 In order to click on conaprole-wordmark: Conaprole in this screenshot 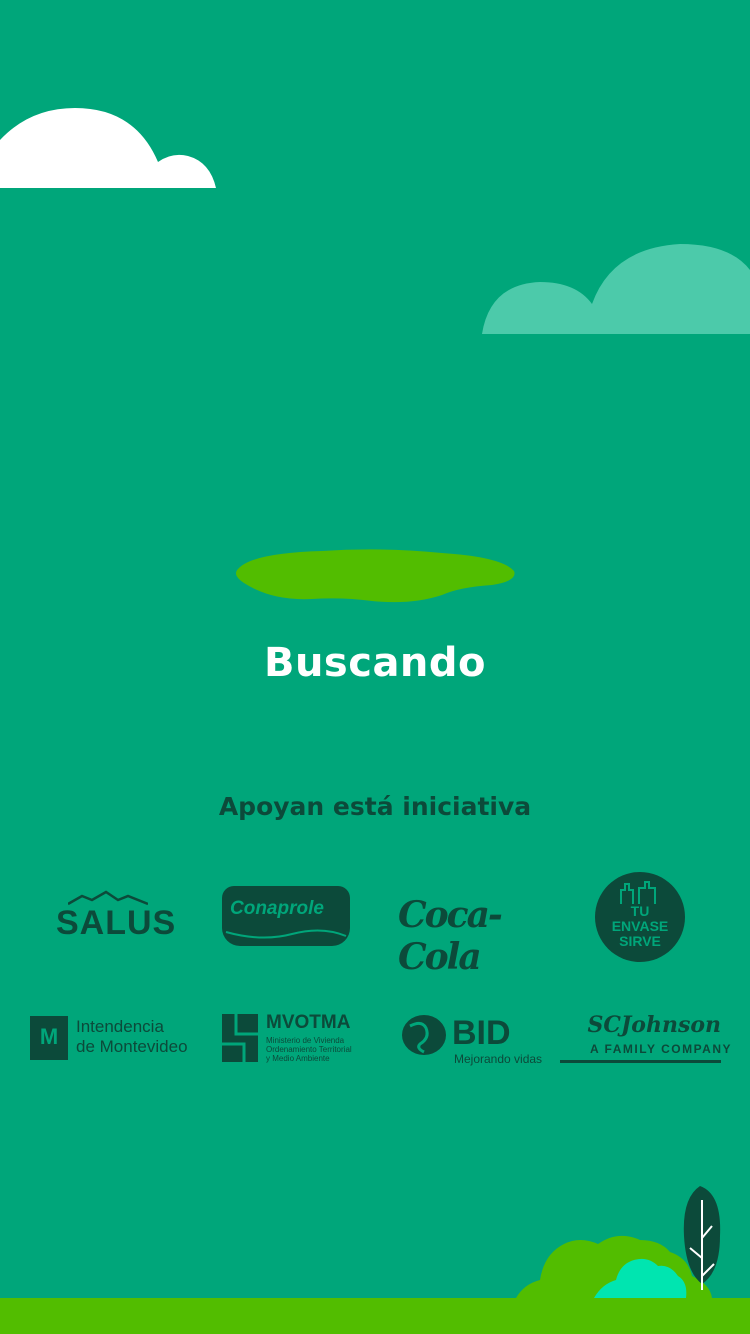, I will do `click(277, 908)`.